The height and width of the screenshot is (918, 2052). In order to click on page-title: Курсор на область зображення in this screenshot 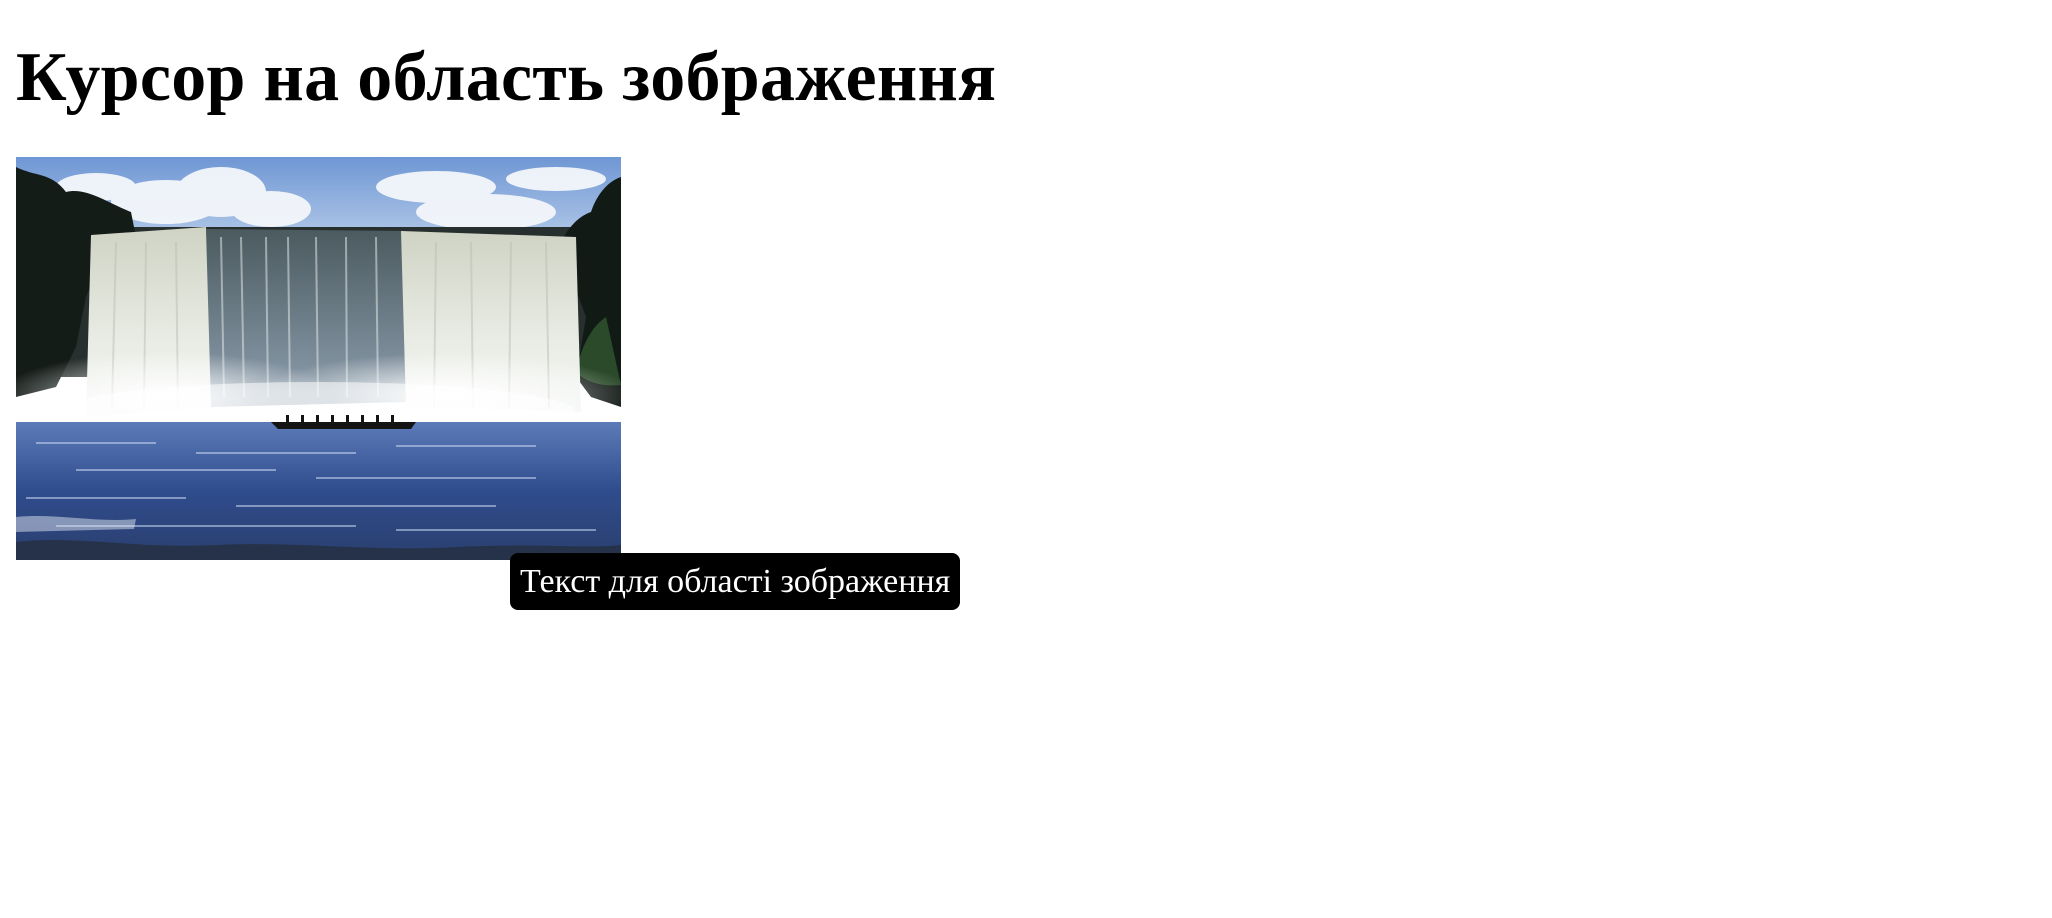, I will do `click(506, 77)`.